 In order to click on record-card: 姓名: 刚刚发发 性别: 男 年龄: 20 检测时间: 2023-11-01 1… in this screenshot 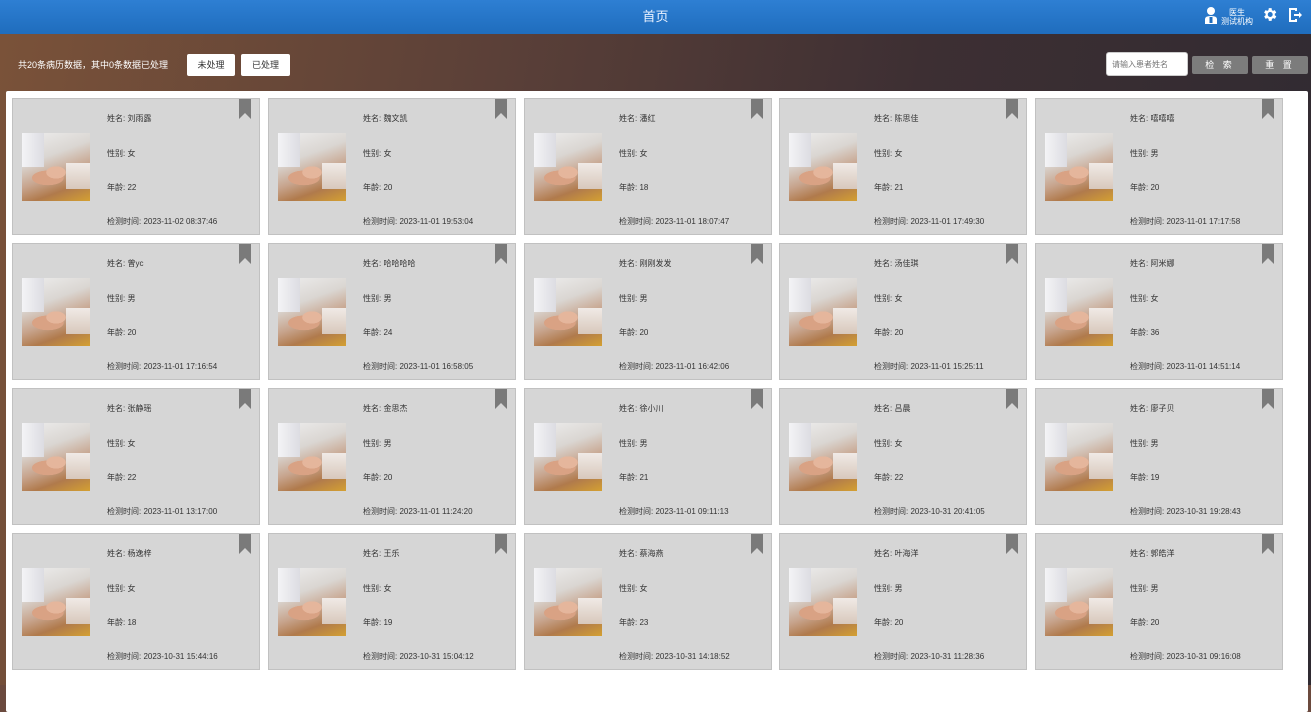, I will do `click(648, 311)`.